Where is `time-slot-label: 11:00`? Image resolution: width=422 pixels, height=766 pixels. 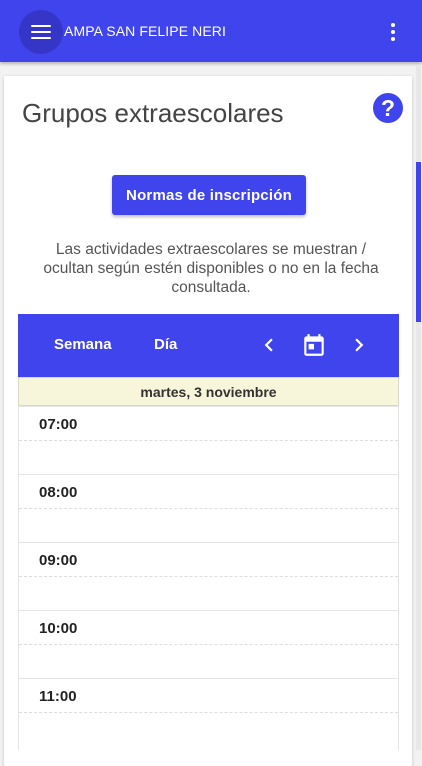
time-slot-label: 11:00 is located at coordinates (58, 696).